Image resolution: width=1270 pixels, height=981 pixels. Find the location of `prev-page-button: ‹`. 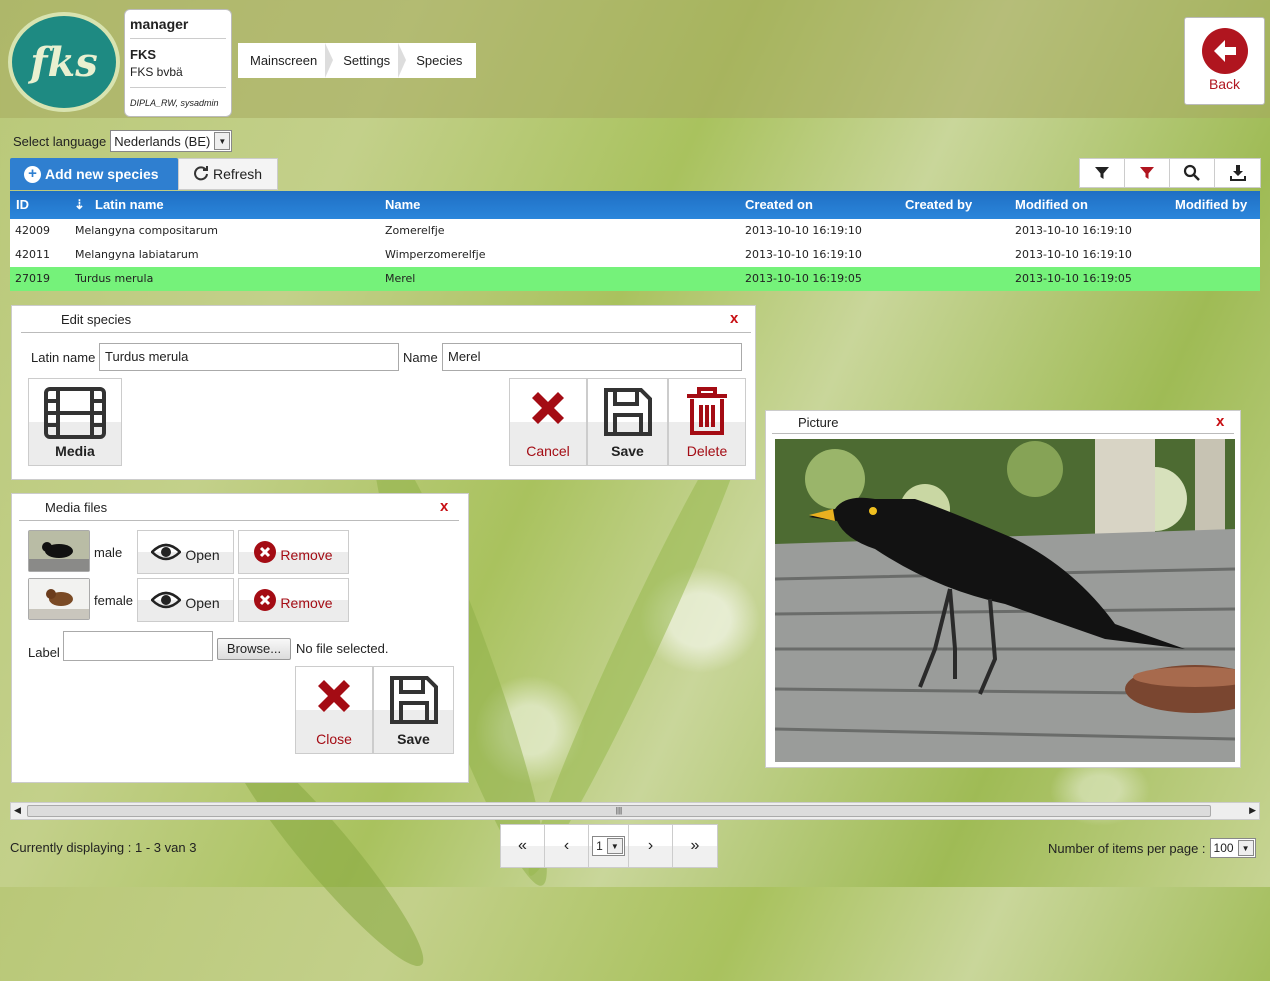

prev-page-button: ‹ is located at coordinates (567, 846).